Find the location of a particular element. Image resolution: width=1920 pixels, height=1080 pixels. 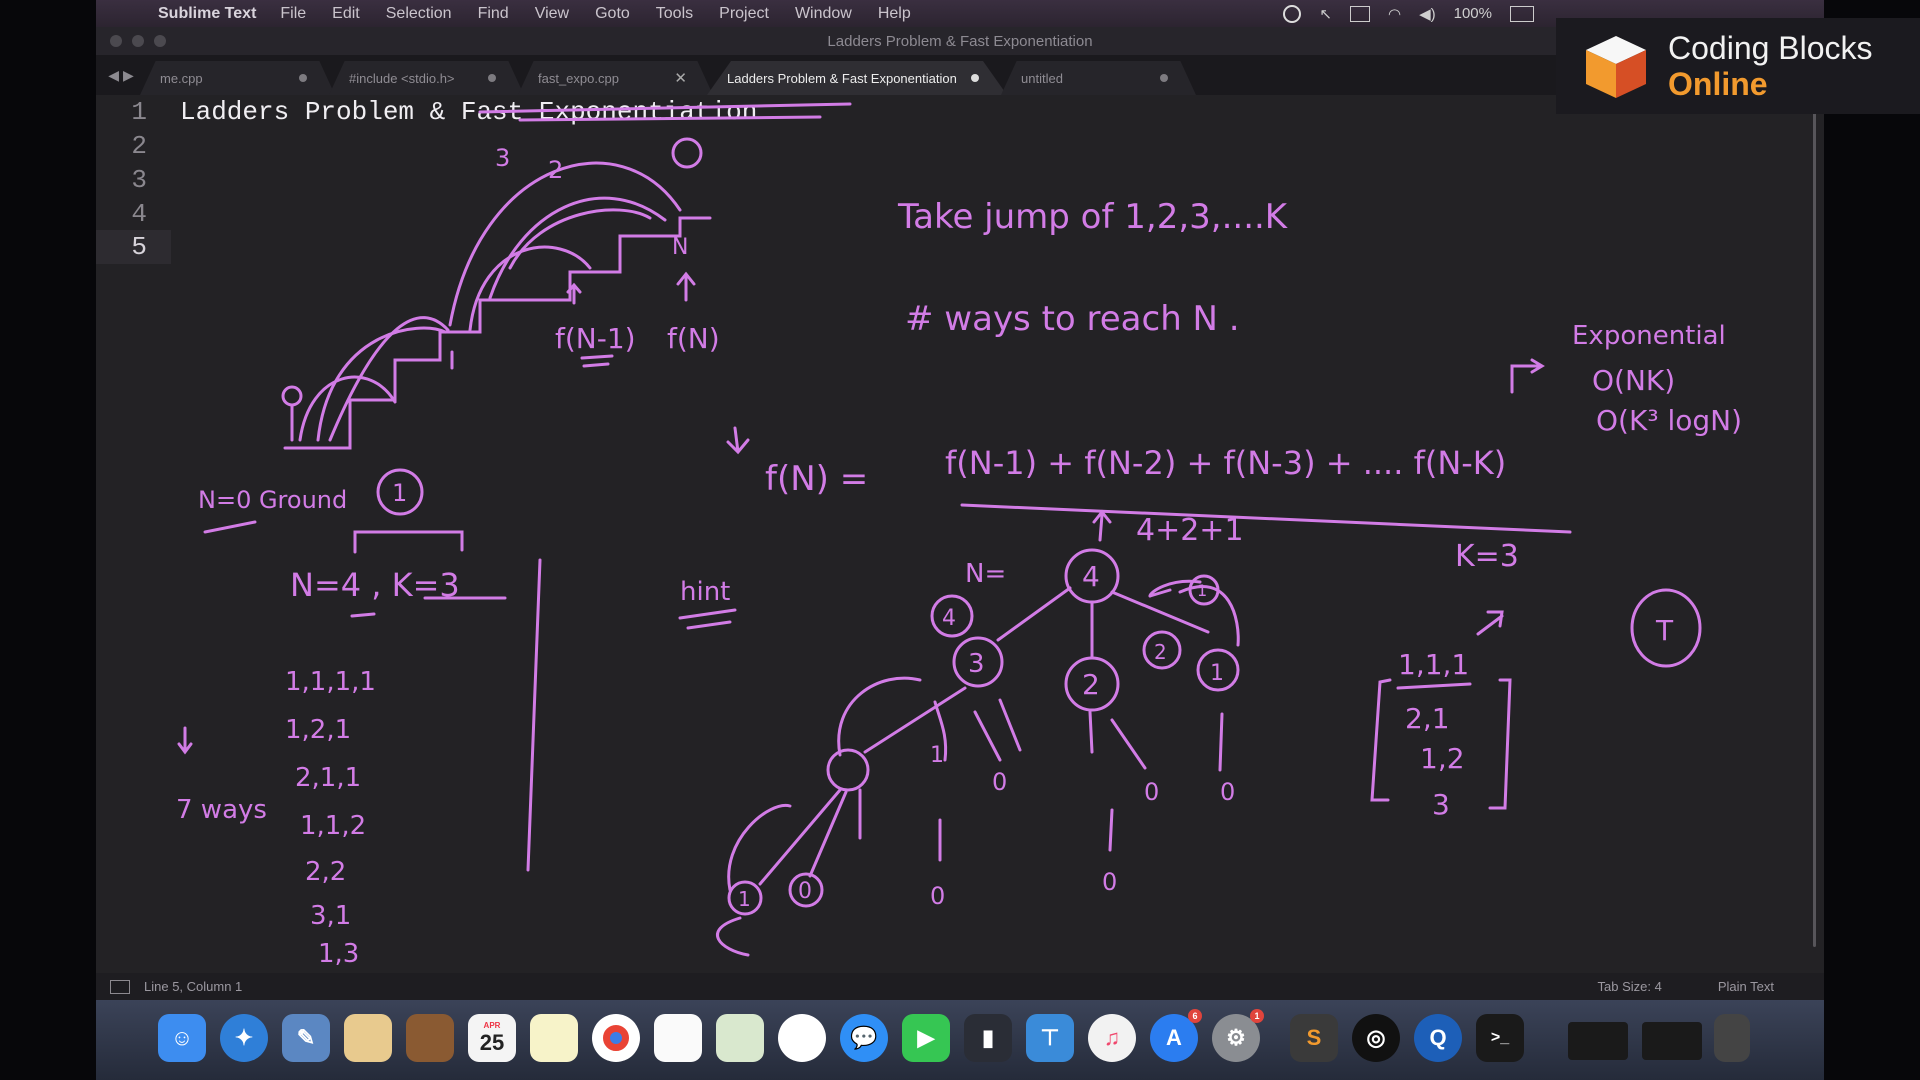

tab-me-cpp: me.cpp is located at coordinates (237, 78).